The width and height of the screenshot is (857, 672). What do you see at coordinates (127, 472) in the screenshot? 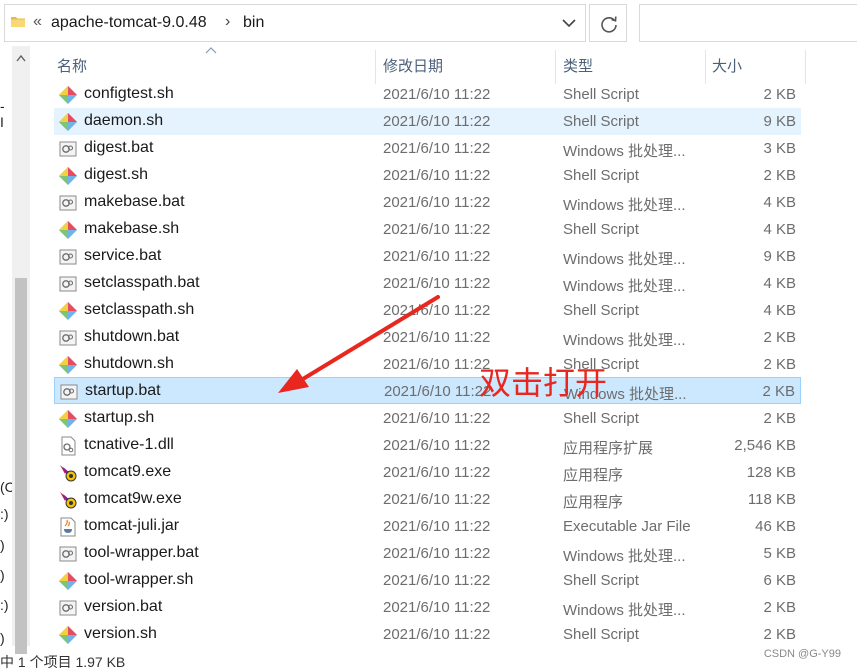
I see `file-name: tomcat9.exe` at bounding box center [127, 472].